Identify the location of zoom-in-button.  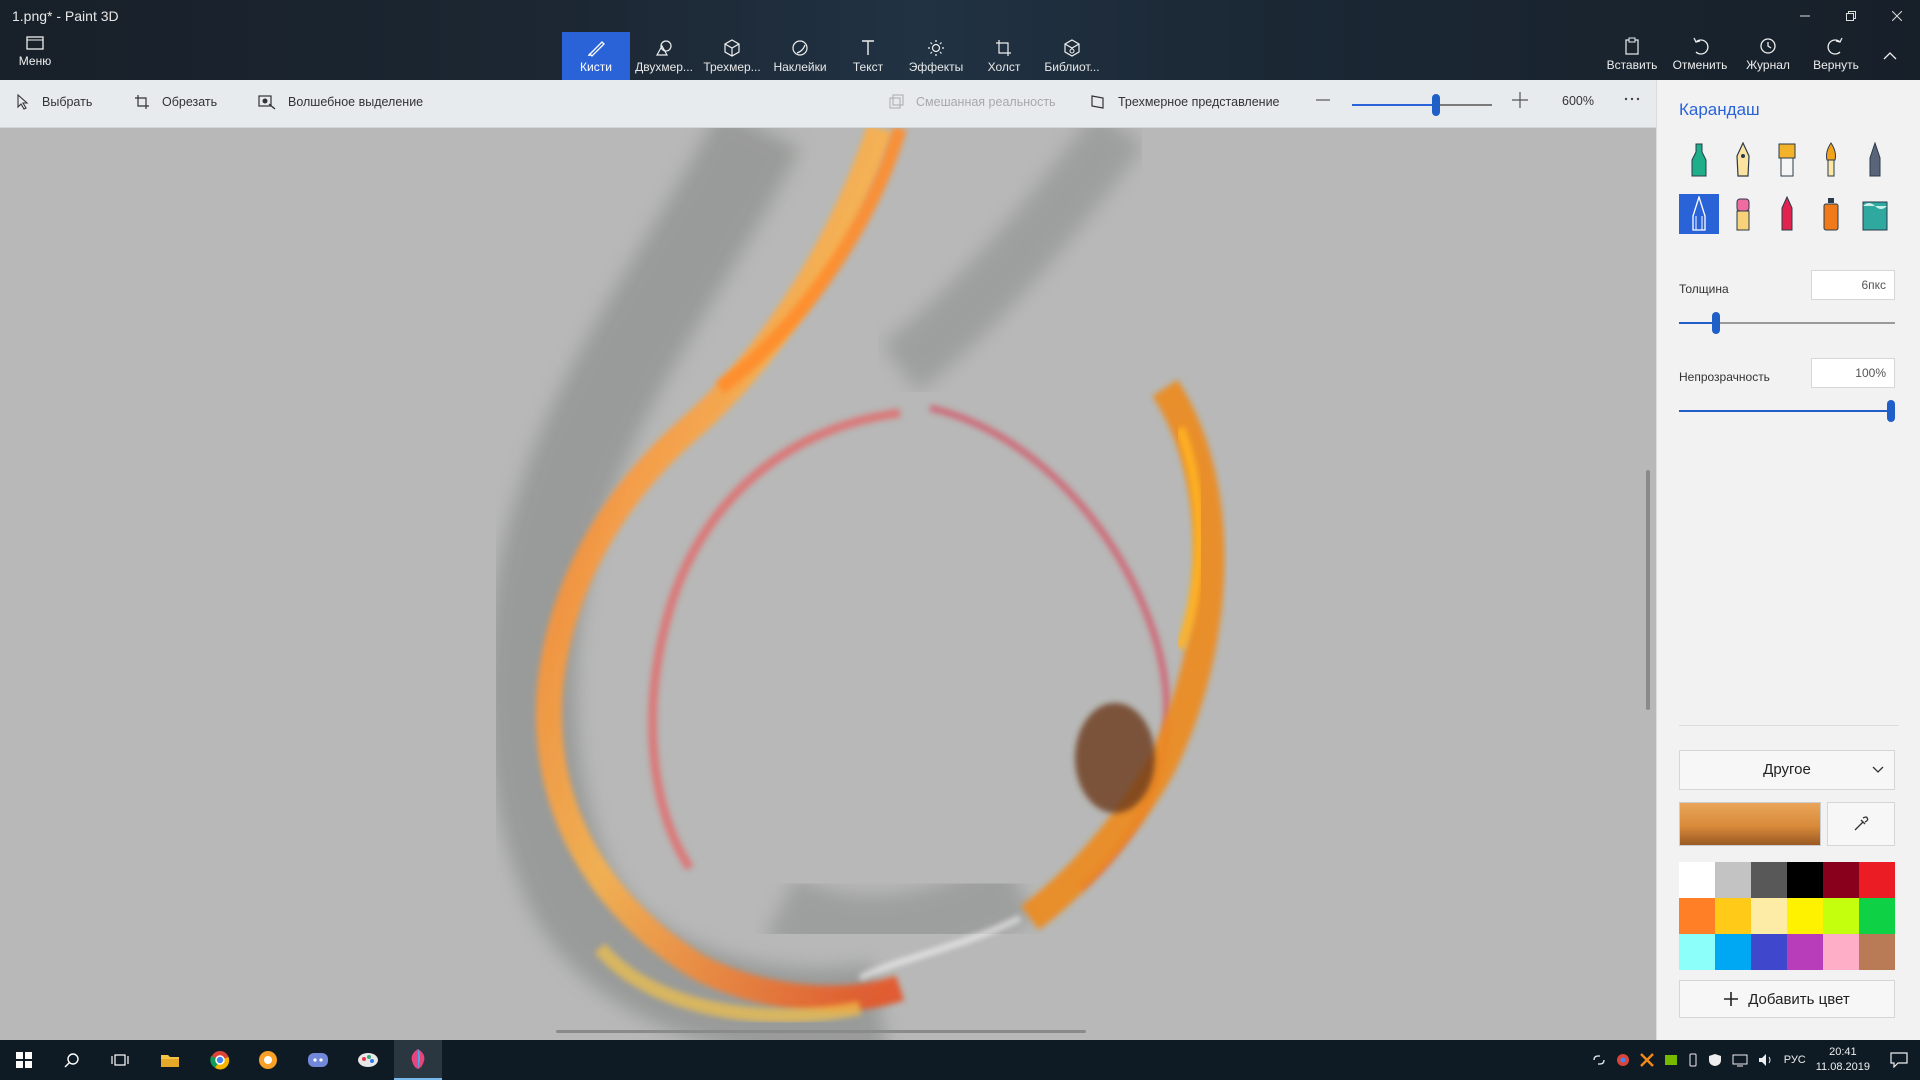
(1520, 100).